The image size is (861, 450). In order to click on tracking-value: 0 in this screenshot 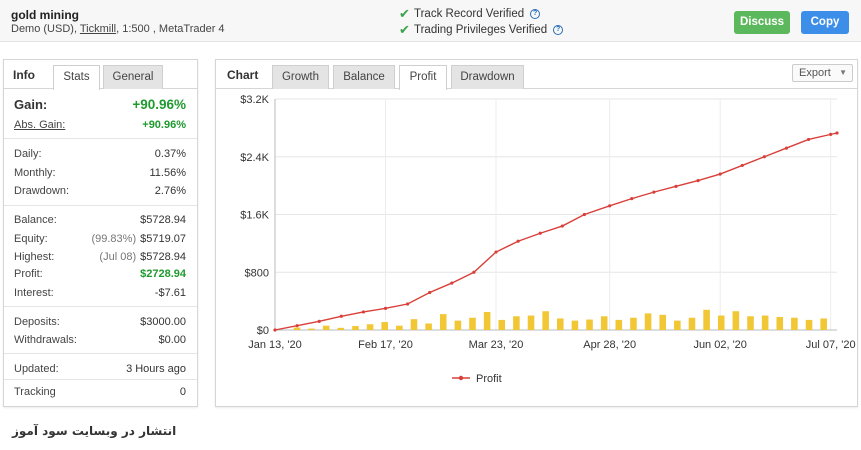, I will do `click(182, 392)`.